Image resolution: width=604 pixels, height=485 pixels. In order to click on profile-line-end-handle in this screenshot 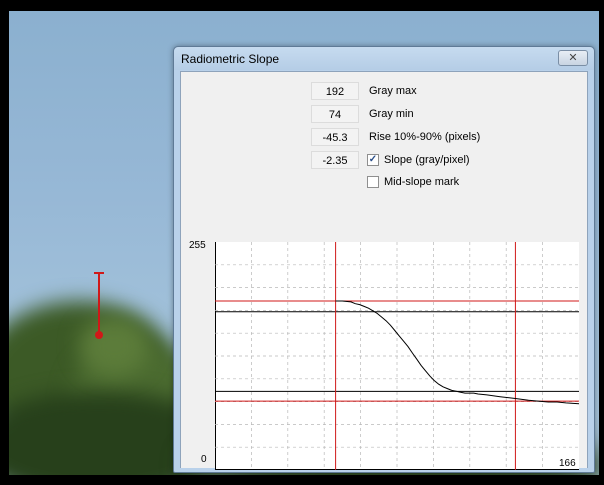, I will do `click(99, 335)`.